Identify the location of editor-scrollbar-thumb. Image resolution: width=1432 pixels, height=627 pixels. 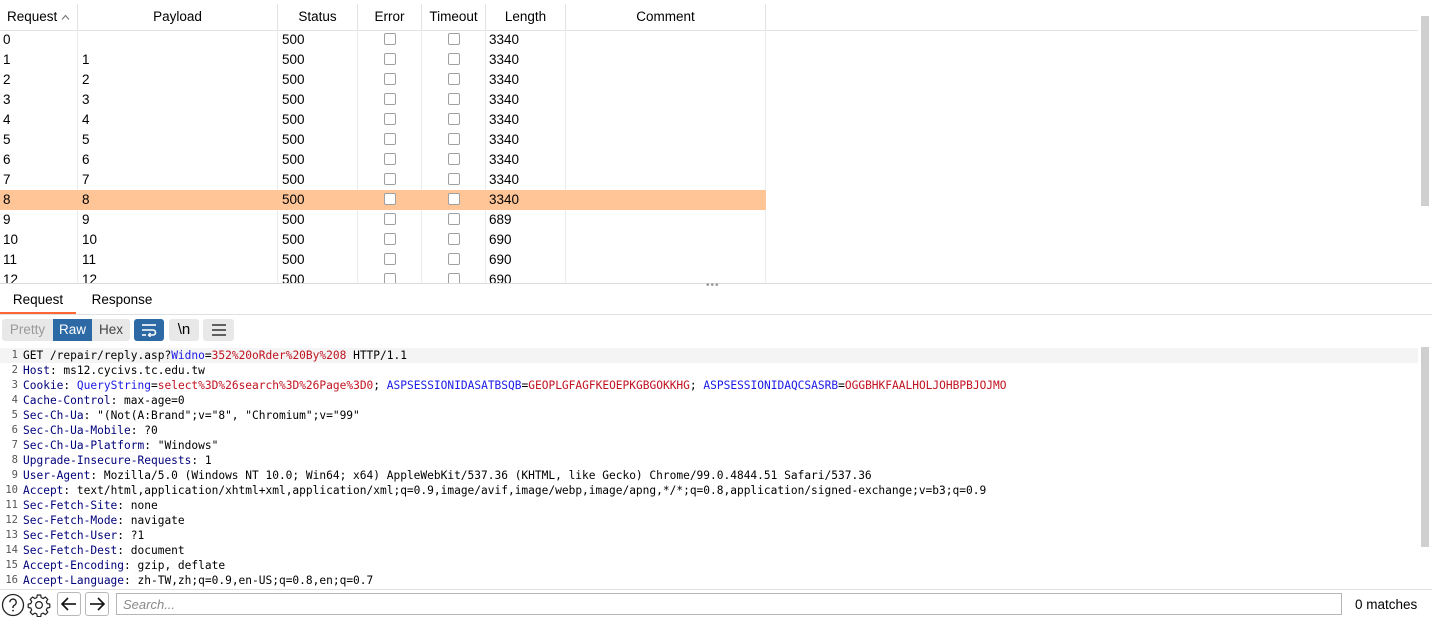
(1425, 447).